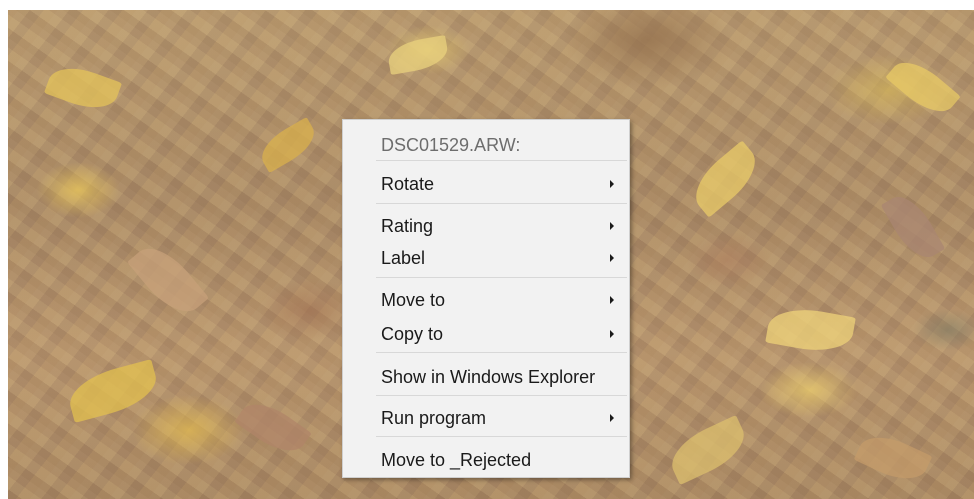  I want to click on menu-item-move-to: Move to, so click(501, 300).